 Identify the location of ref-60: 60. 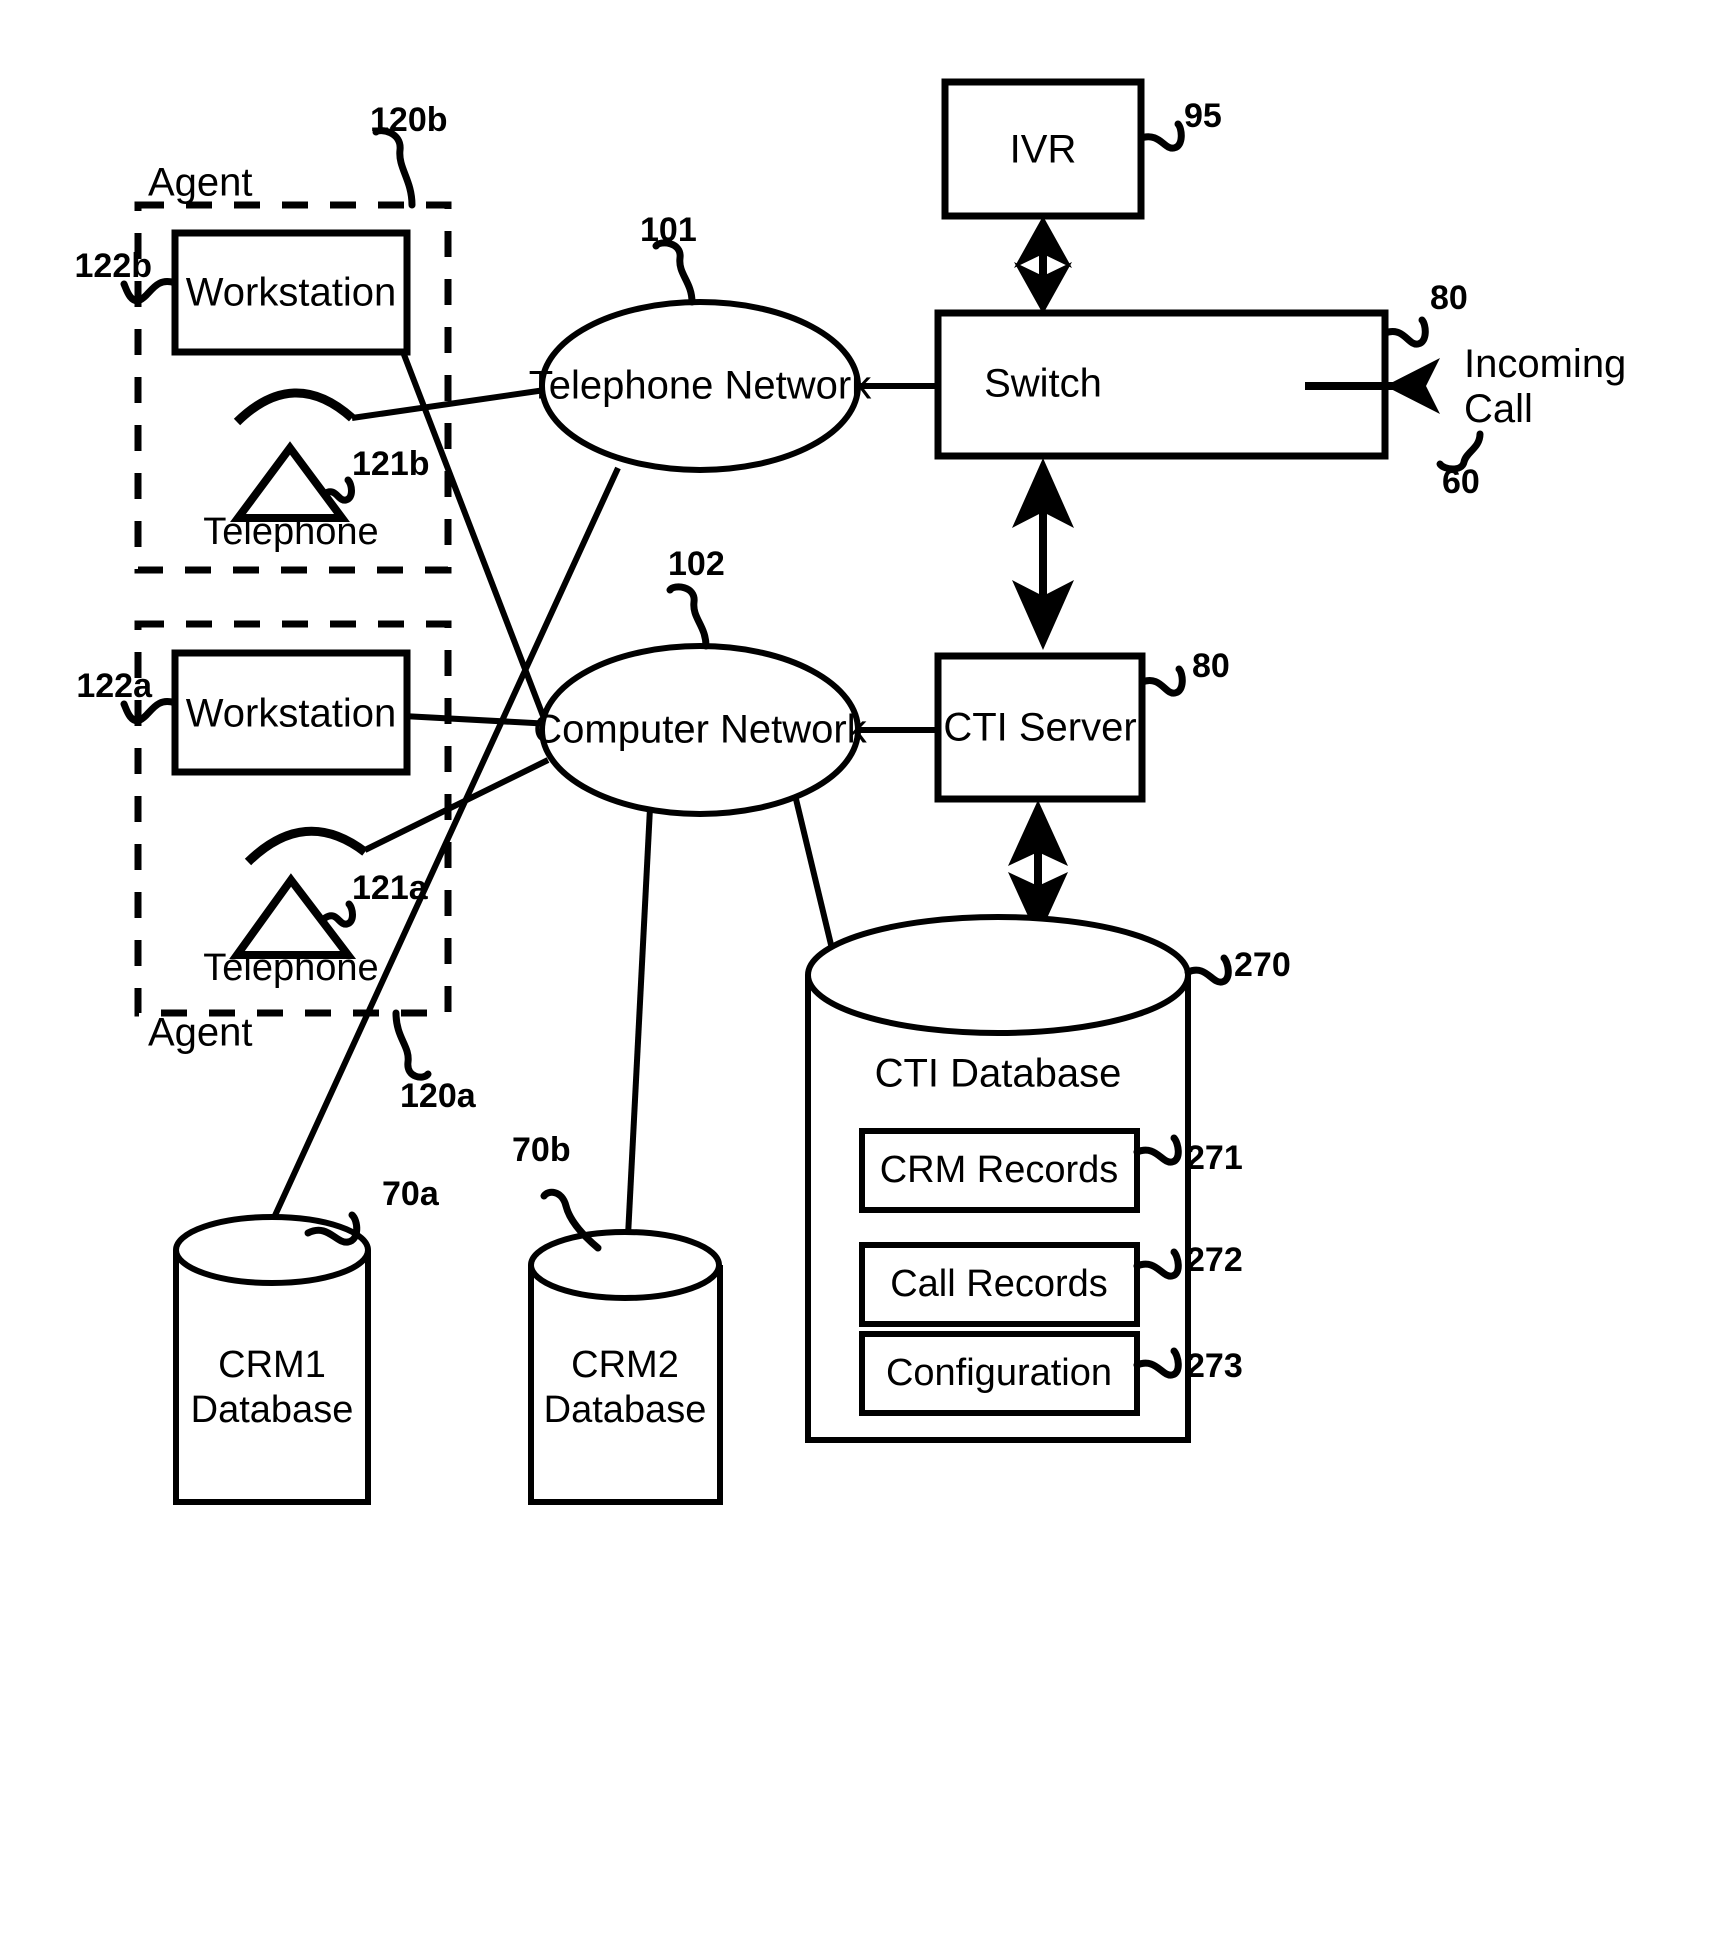
(1461, 482).